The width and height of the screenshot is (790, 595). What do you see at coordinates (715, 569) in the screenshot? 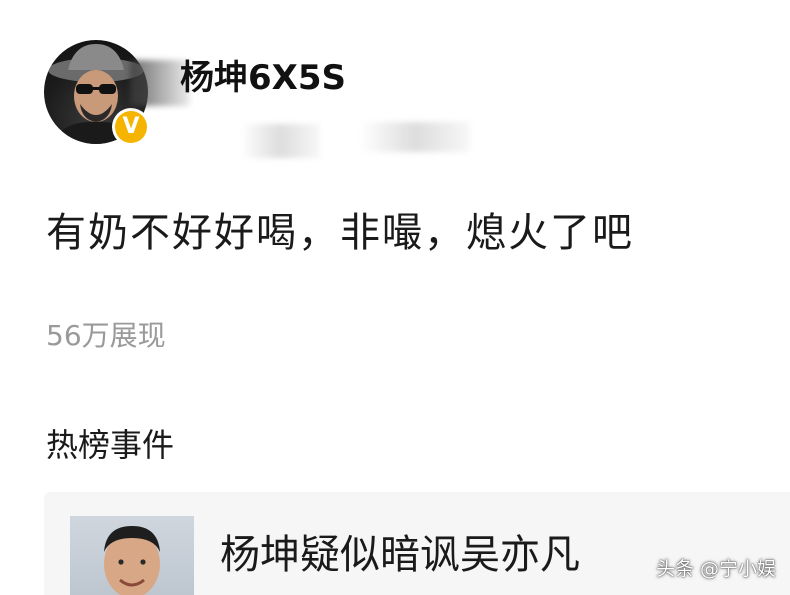
I see `watermark: 头条 @宁小娱` at bounding box center [715, 569].